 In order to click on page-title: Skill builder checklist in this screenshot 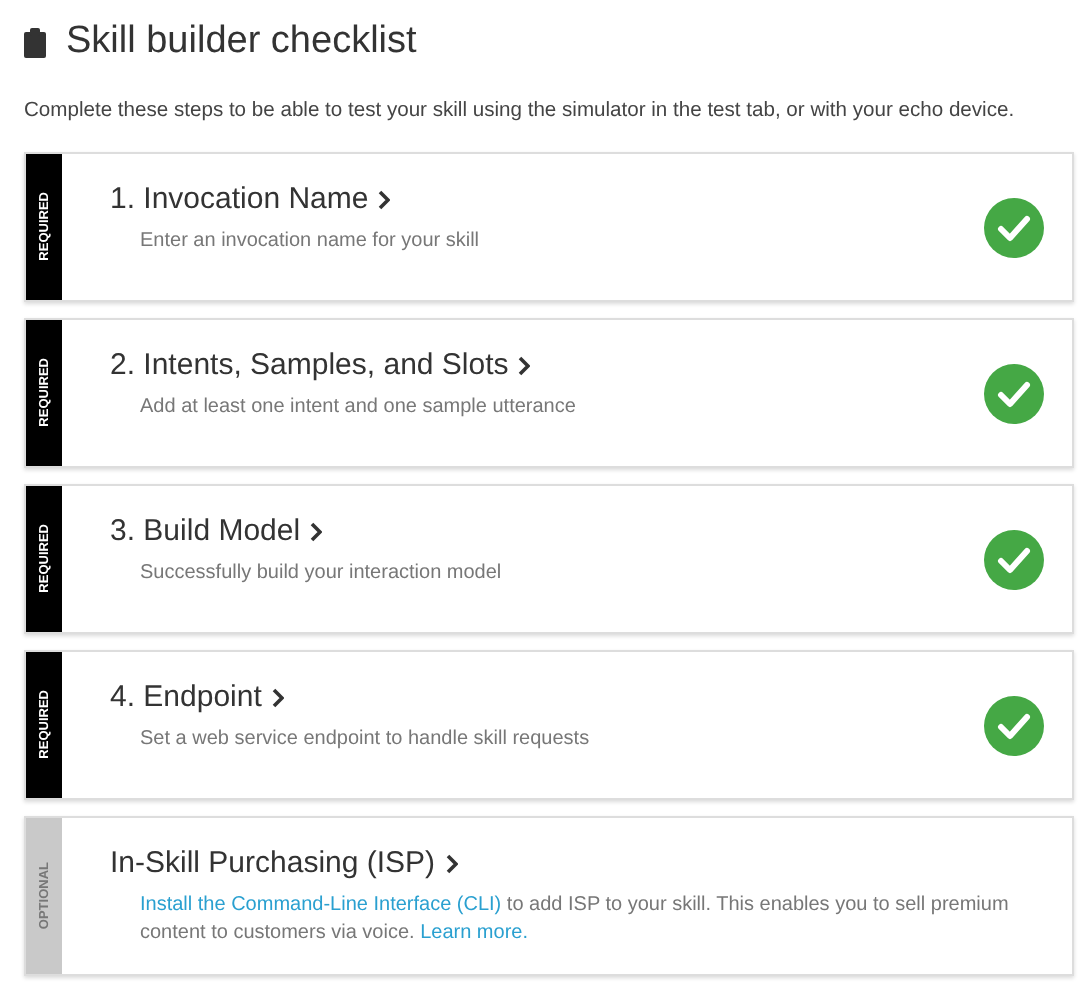, I will do `click(241, 42)`.